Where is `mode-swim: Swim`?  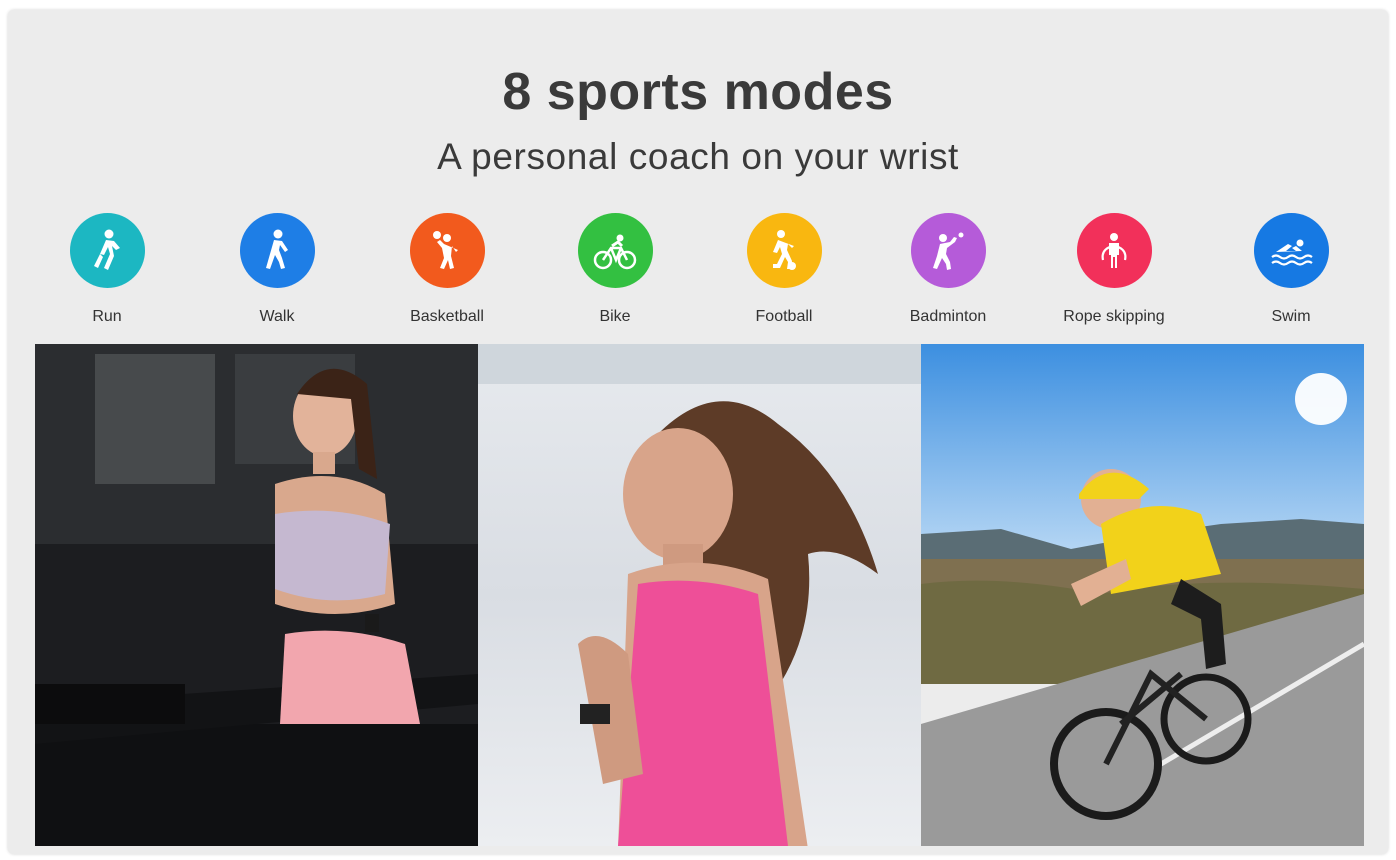 mode-swim: Swim is located at coordinates (1291, 269).